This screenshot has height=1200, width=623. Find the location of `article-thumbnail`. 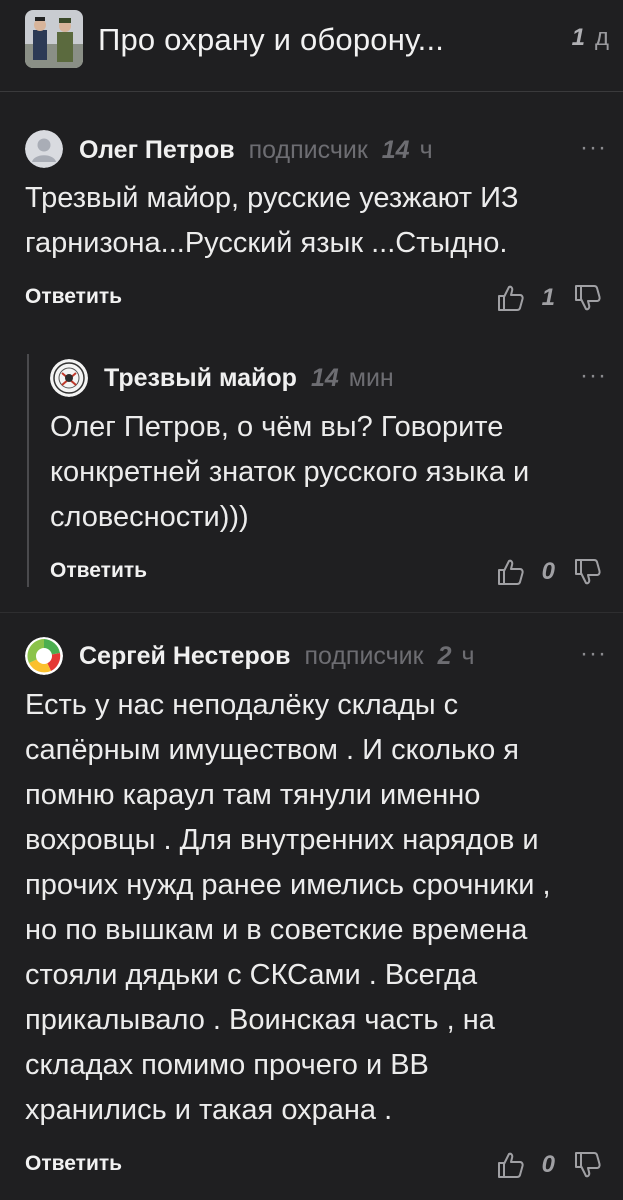

article-thumbnail is located at coordinates (54, 39).